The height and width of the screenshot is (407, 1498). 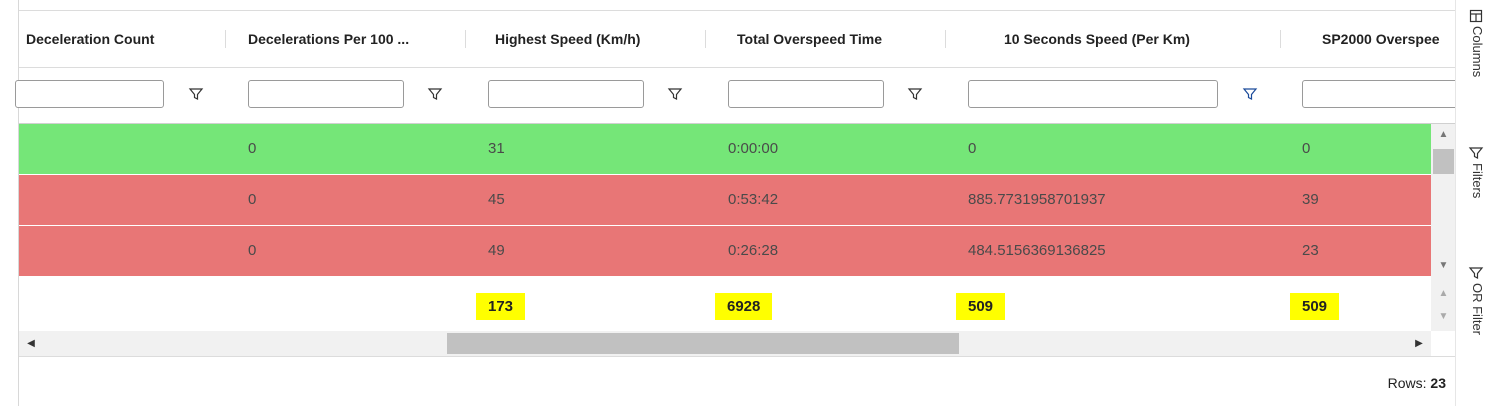 What do you see at coordinates (744, 306) in the screenshot?
I see `total-overspeed-time: 6928` at bounding box center [744, 306].